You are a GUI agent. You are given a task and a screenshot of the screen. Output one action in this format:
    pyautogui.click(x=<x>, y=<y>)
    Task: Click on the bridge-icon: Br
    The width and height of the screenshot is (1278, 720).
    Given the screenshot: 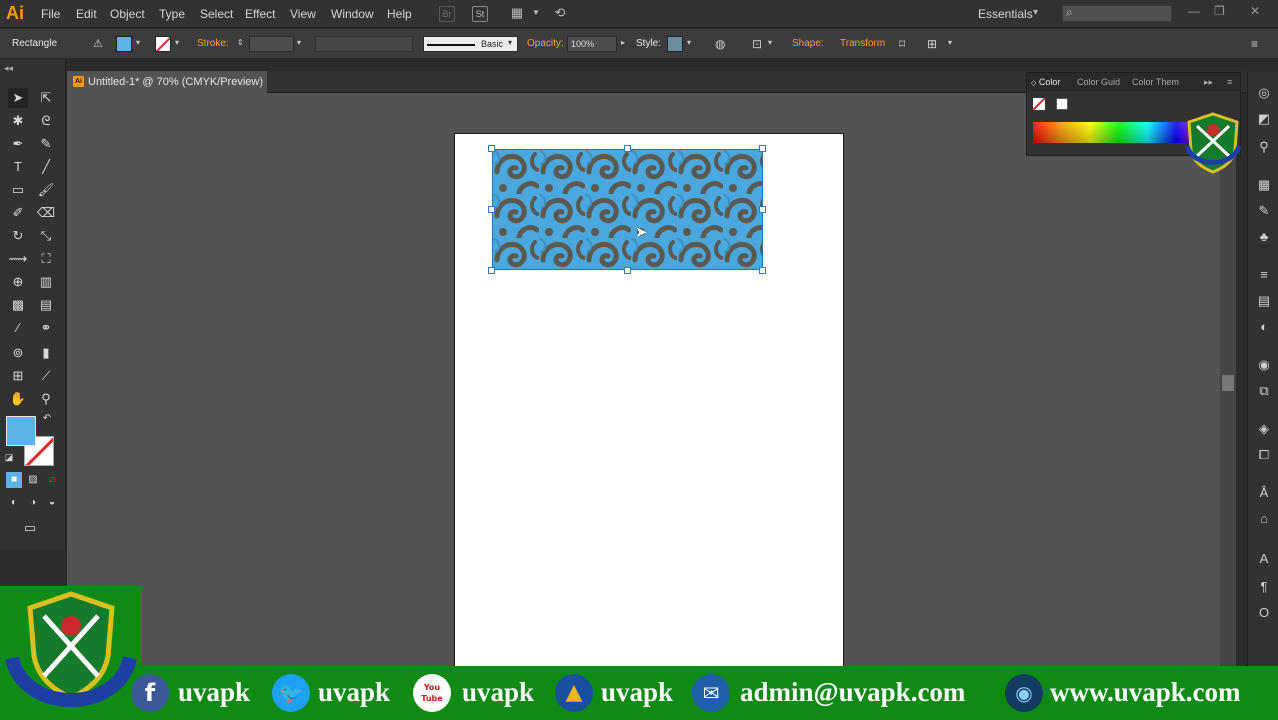 What is the action you would take?
    pyautogui.click(x=447, y=14)
    